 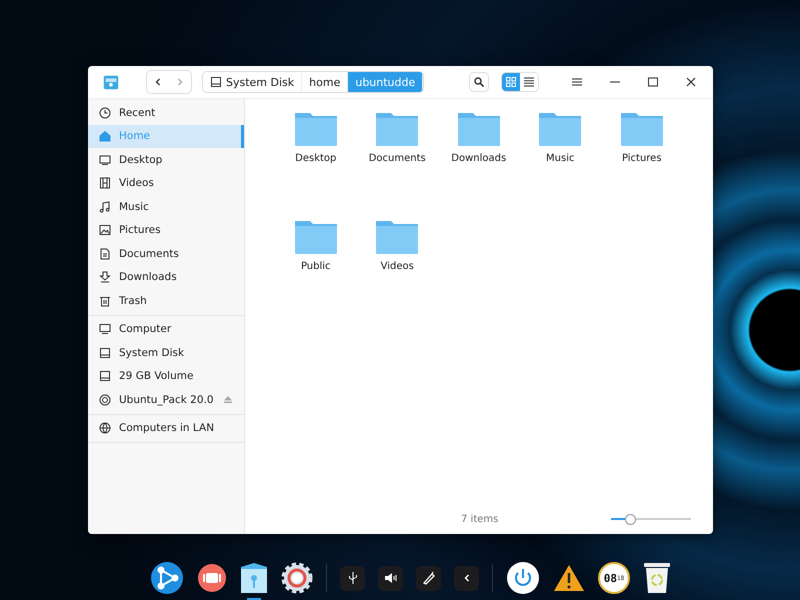 What do you see at coordinates (315, 165) in the screenshot?
I see `folder-item: Desktop` at bounding box center [315, 165].